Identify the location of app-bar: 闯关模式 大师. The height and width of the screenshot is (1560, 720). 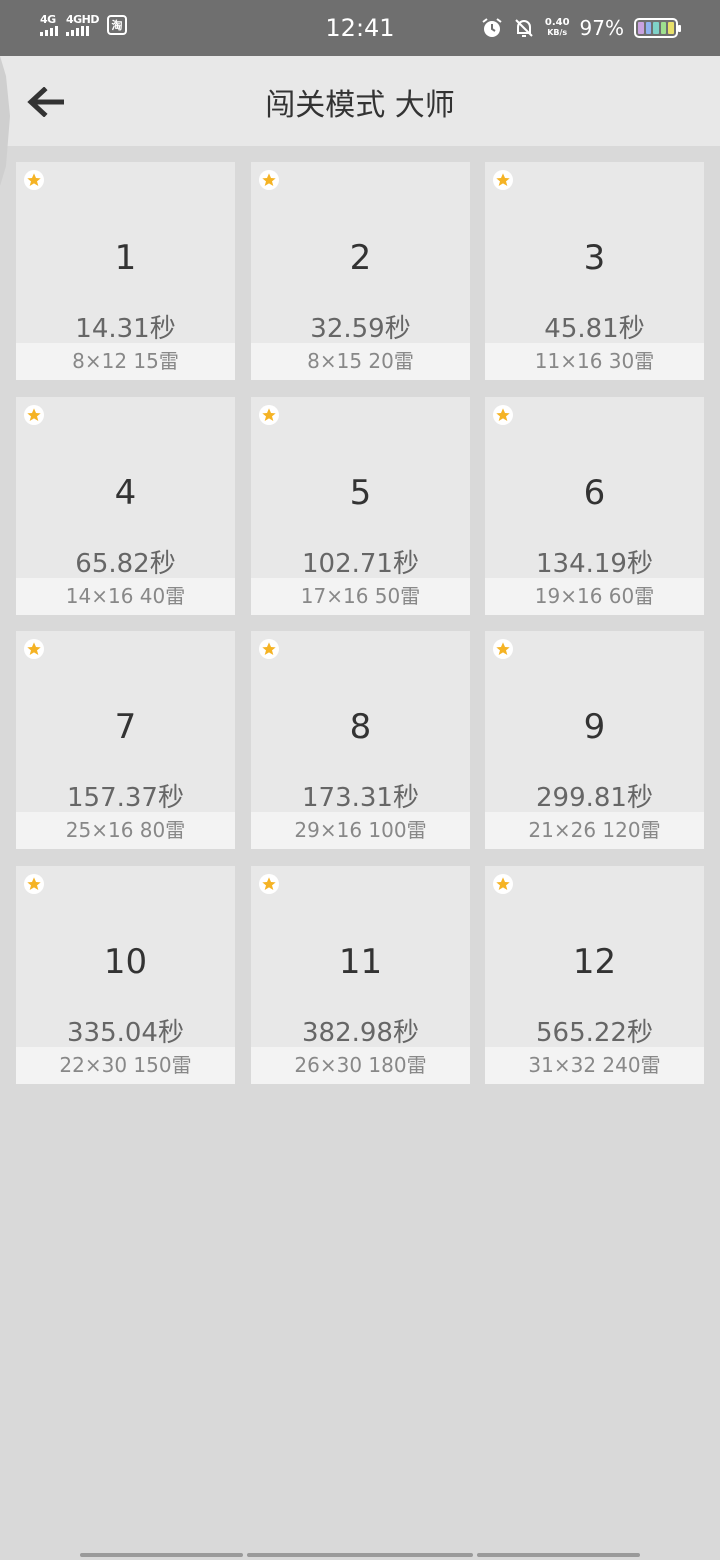
(360, 101).